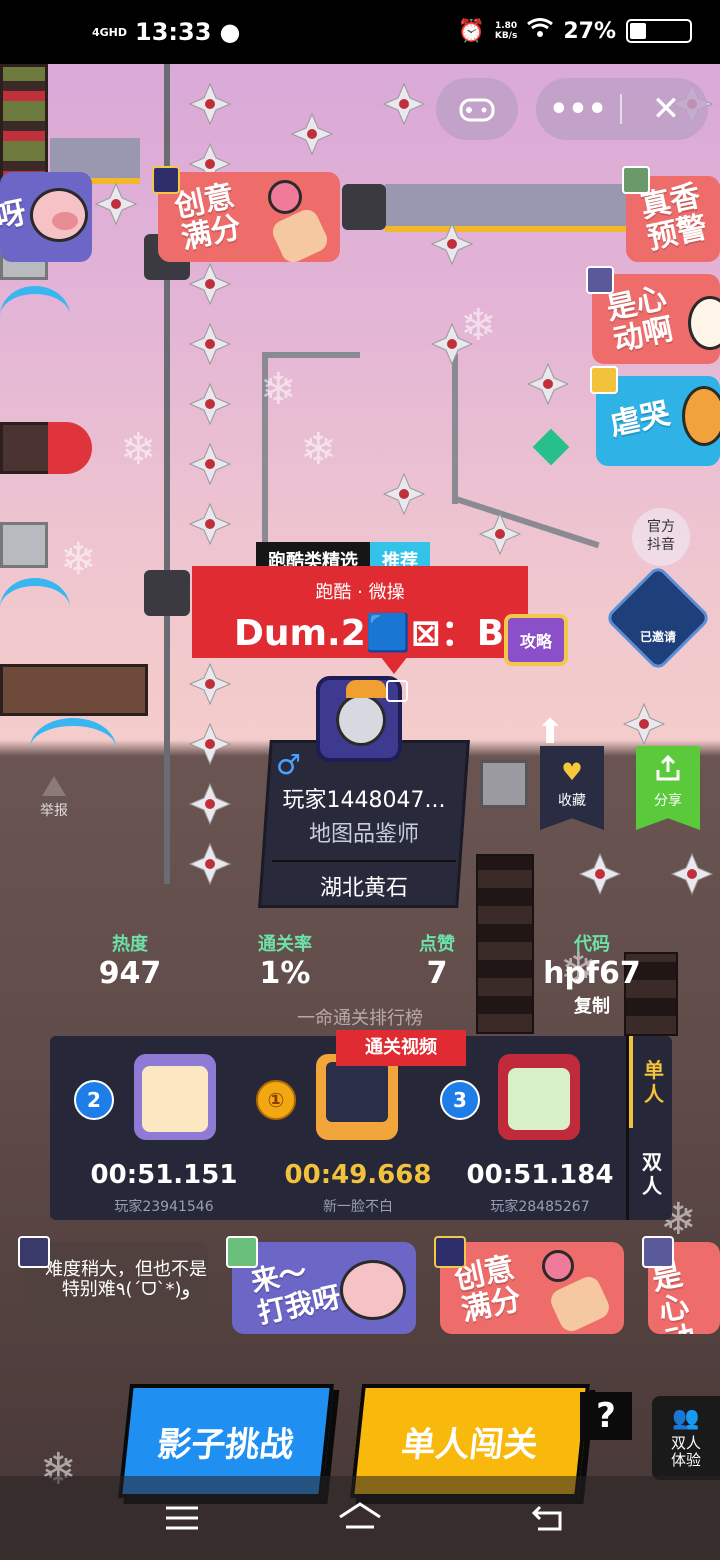 The width and height of the screenshot is (720, 1560). What do you see at coordinates (358, 1207) in the screenshot?
I see `entry-player: 新一脸不白` at bounding box center [358, 1207].